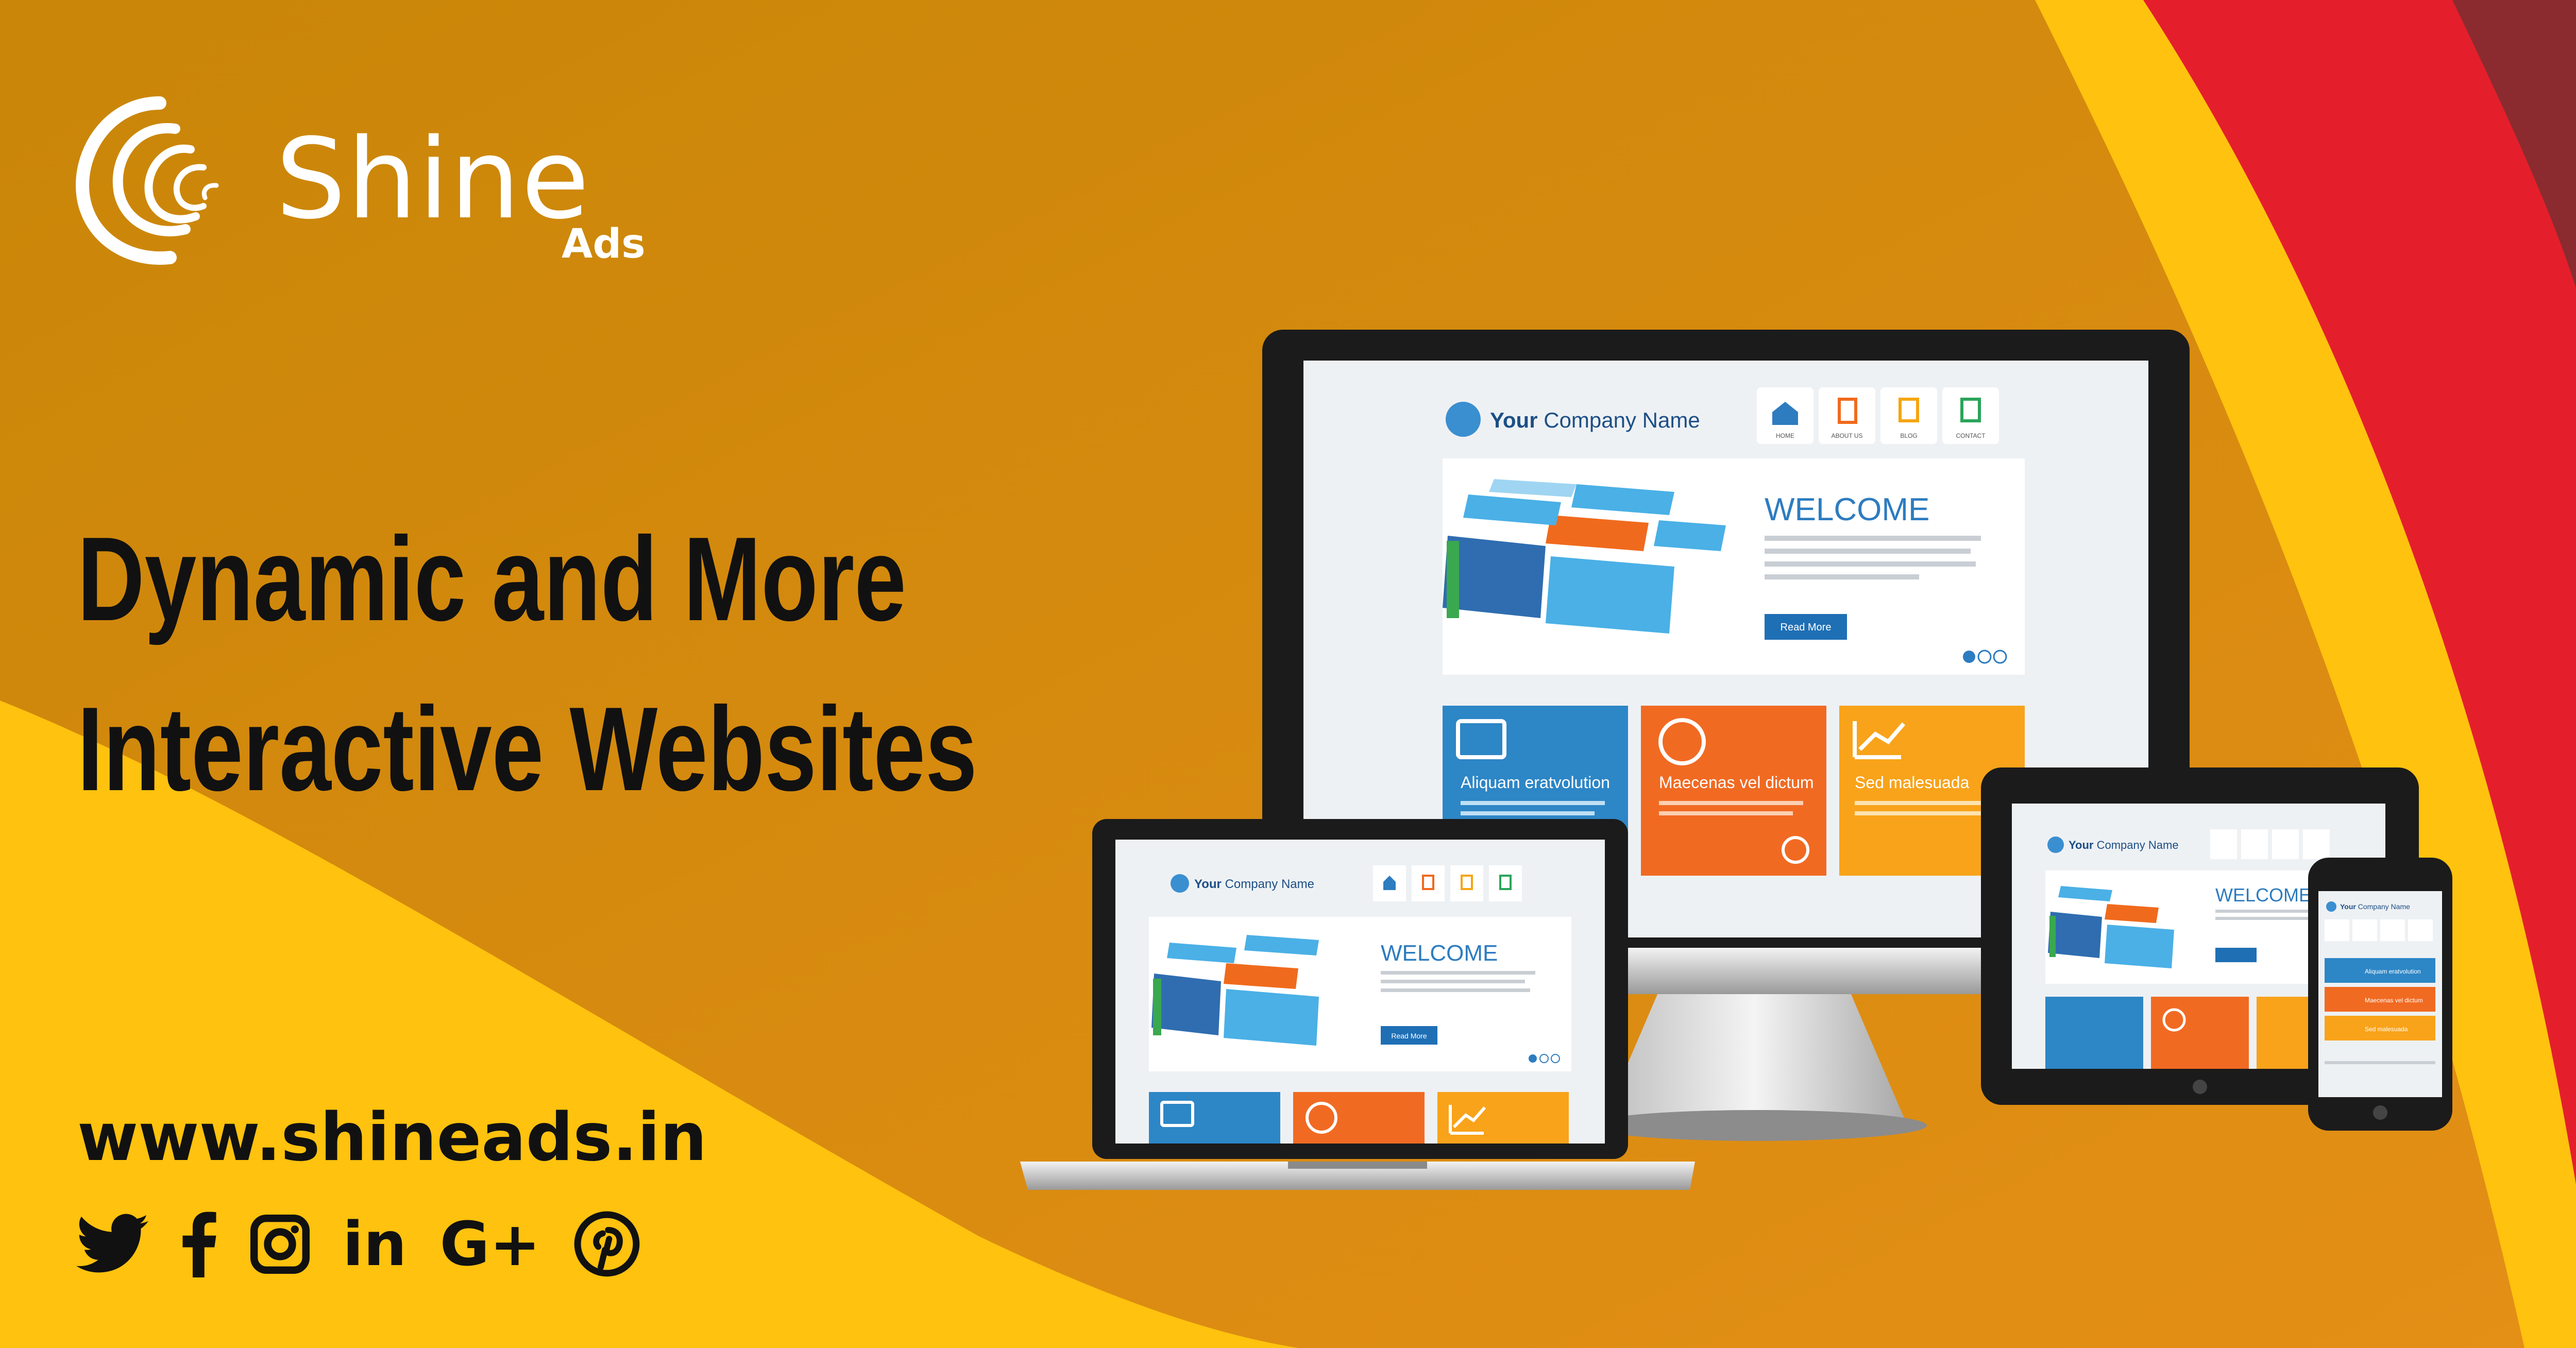  What do you see at coordinates (2386, 1029) in the screenshot?
I see `phone-tile-3: Sed malesuada` at bounding box center [2386, 1029].